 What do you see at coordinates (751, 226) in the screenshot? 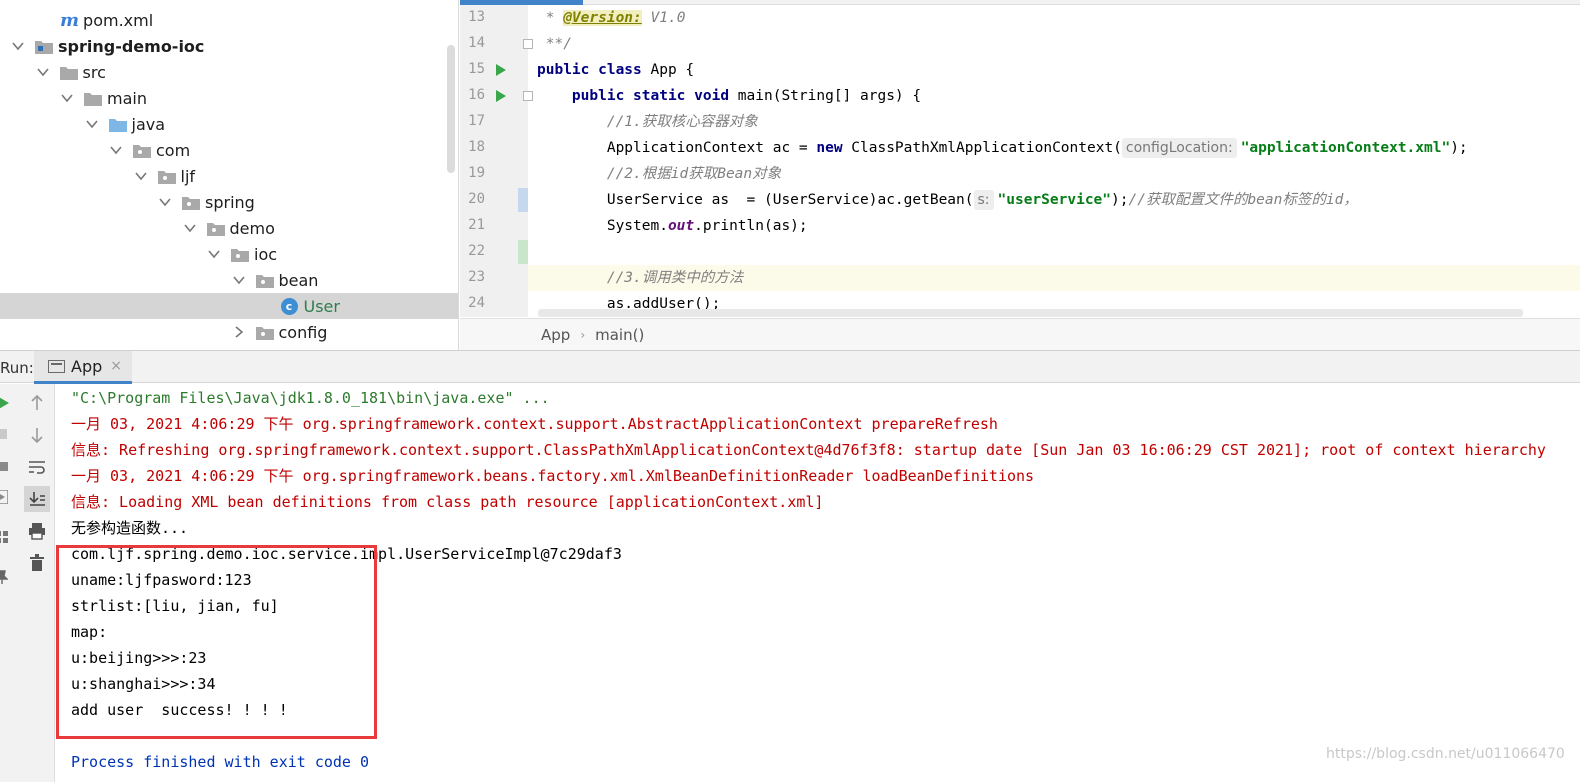
I see `code-token: .println(as);` at bounding box center [751, 226].